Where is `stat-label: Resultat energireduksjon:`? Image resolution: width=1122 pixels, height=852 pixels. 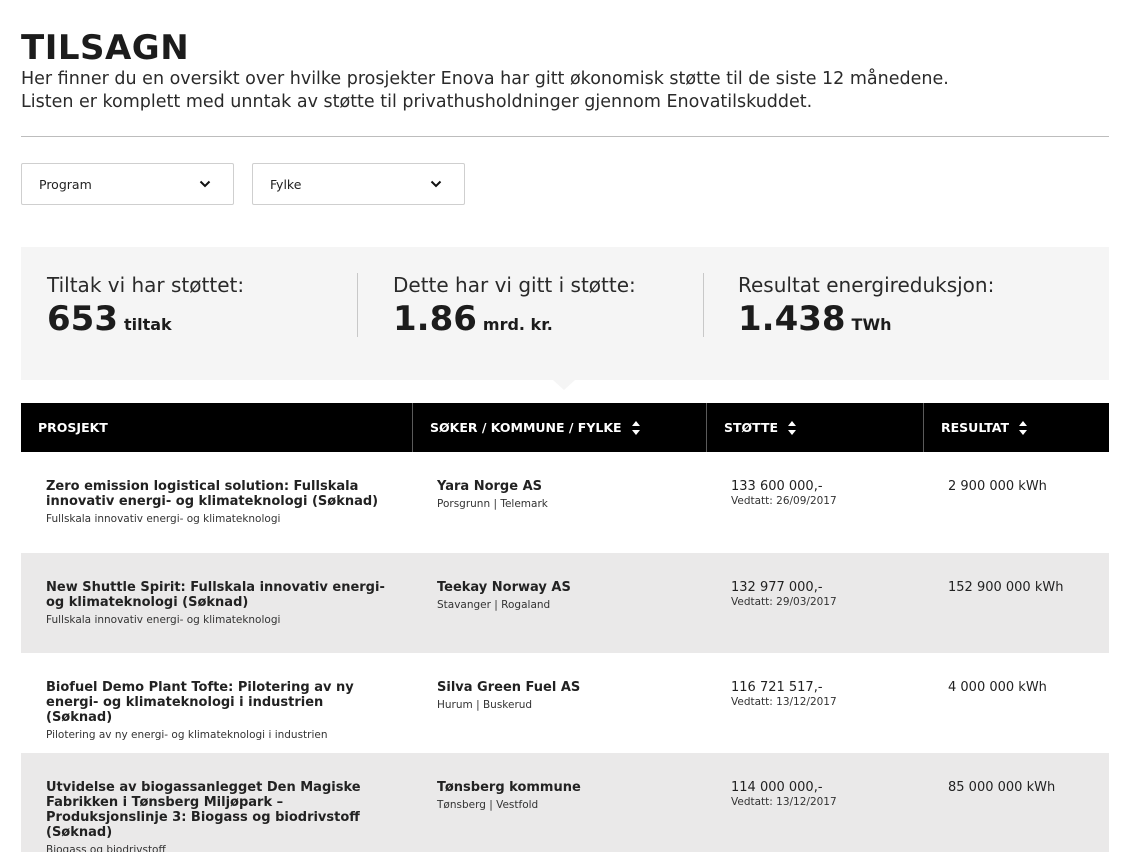
stat-label: Resultat energireduksjon: is located at coordinates (866, 285).